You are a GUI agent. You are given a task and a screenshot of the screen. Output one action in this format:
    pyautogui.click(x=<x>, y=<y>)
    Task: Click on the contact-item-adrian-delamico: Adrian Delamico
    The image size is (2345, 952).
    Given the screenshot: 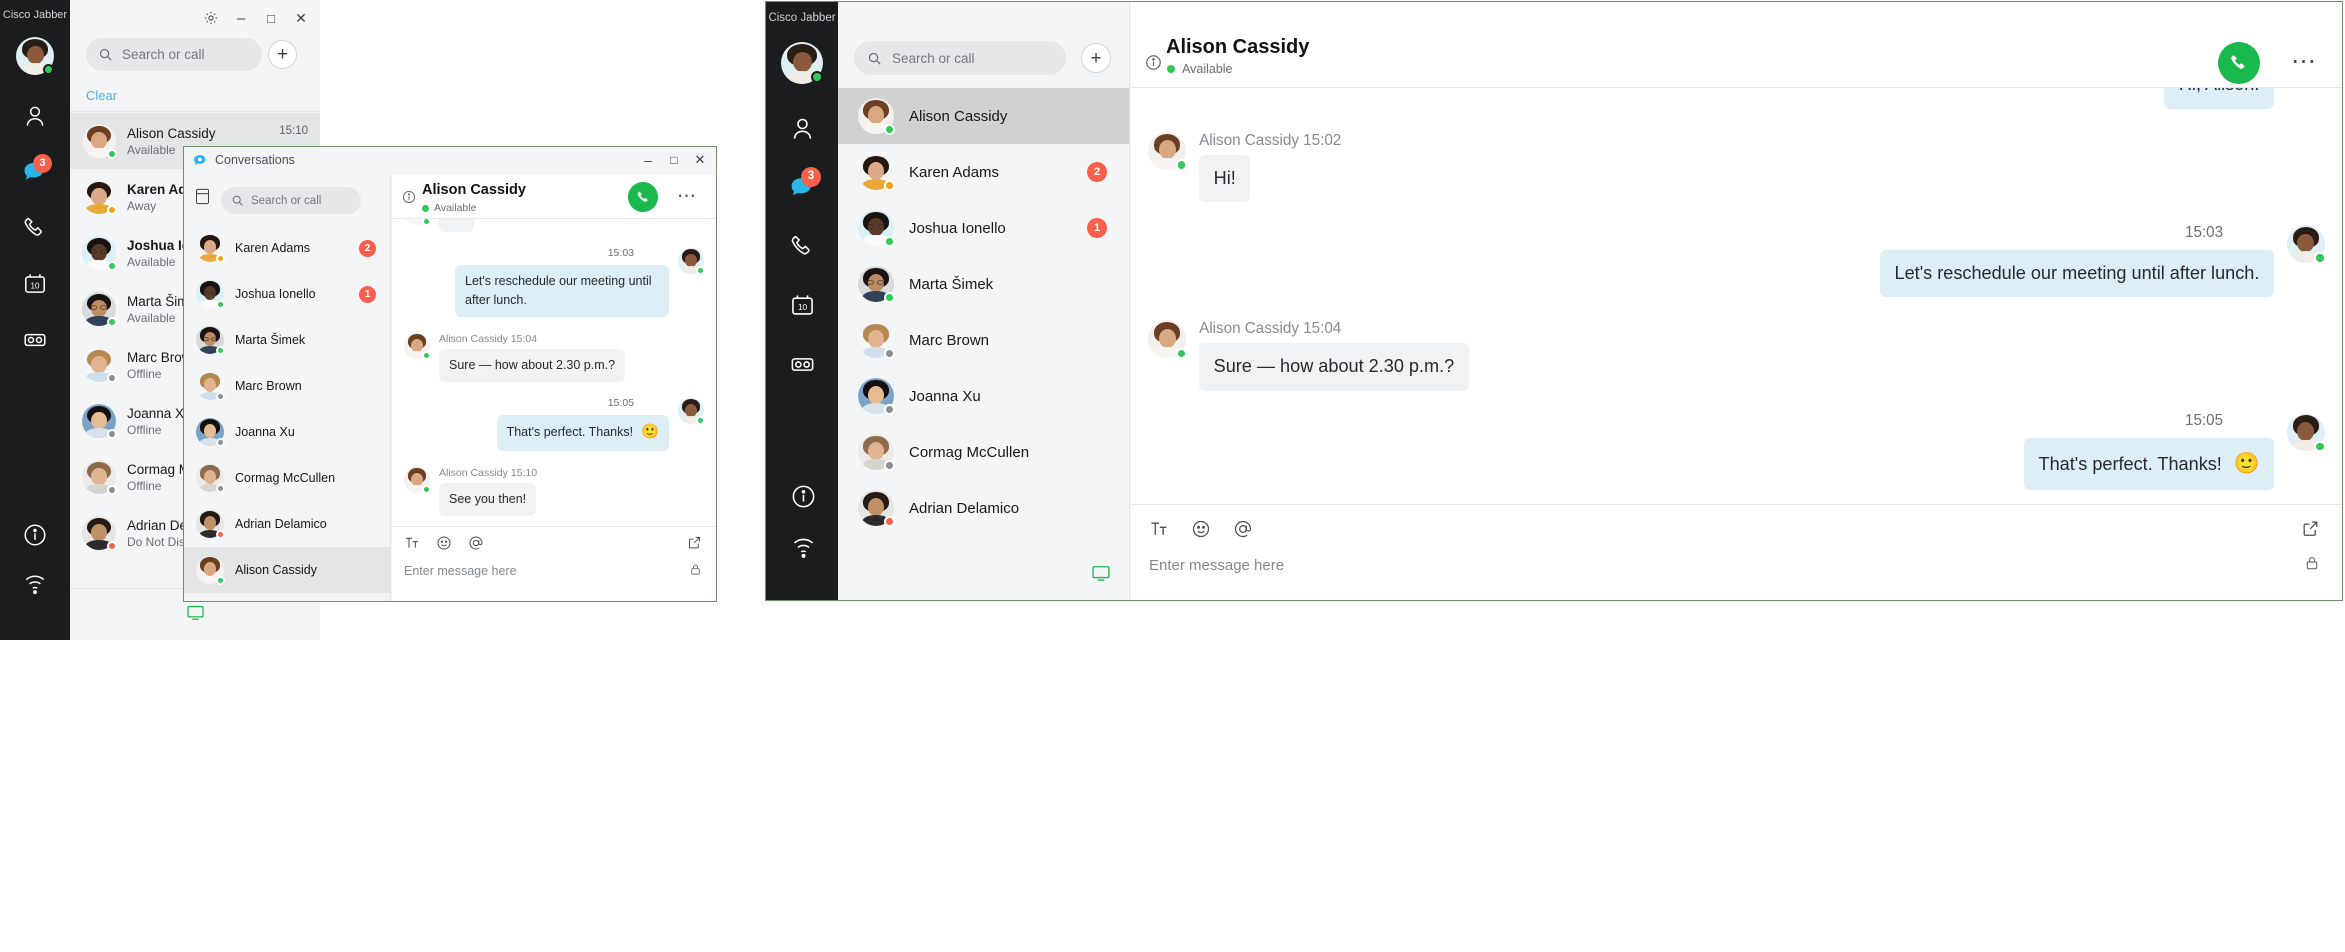 What is the action you would take?
    pyautogui.click(x=983, y=508)
    